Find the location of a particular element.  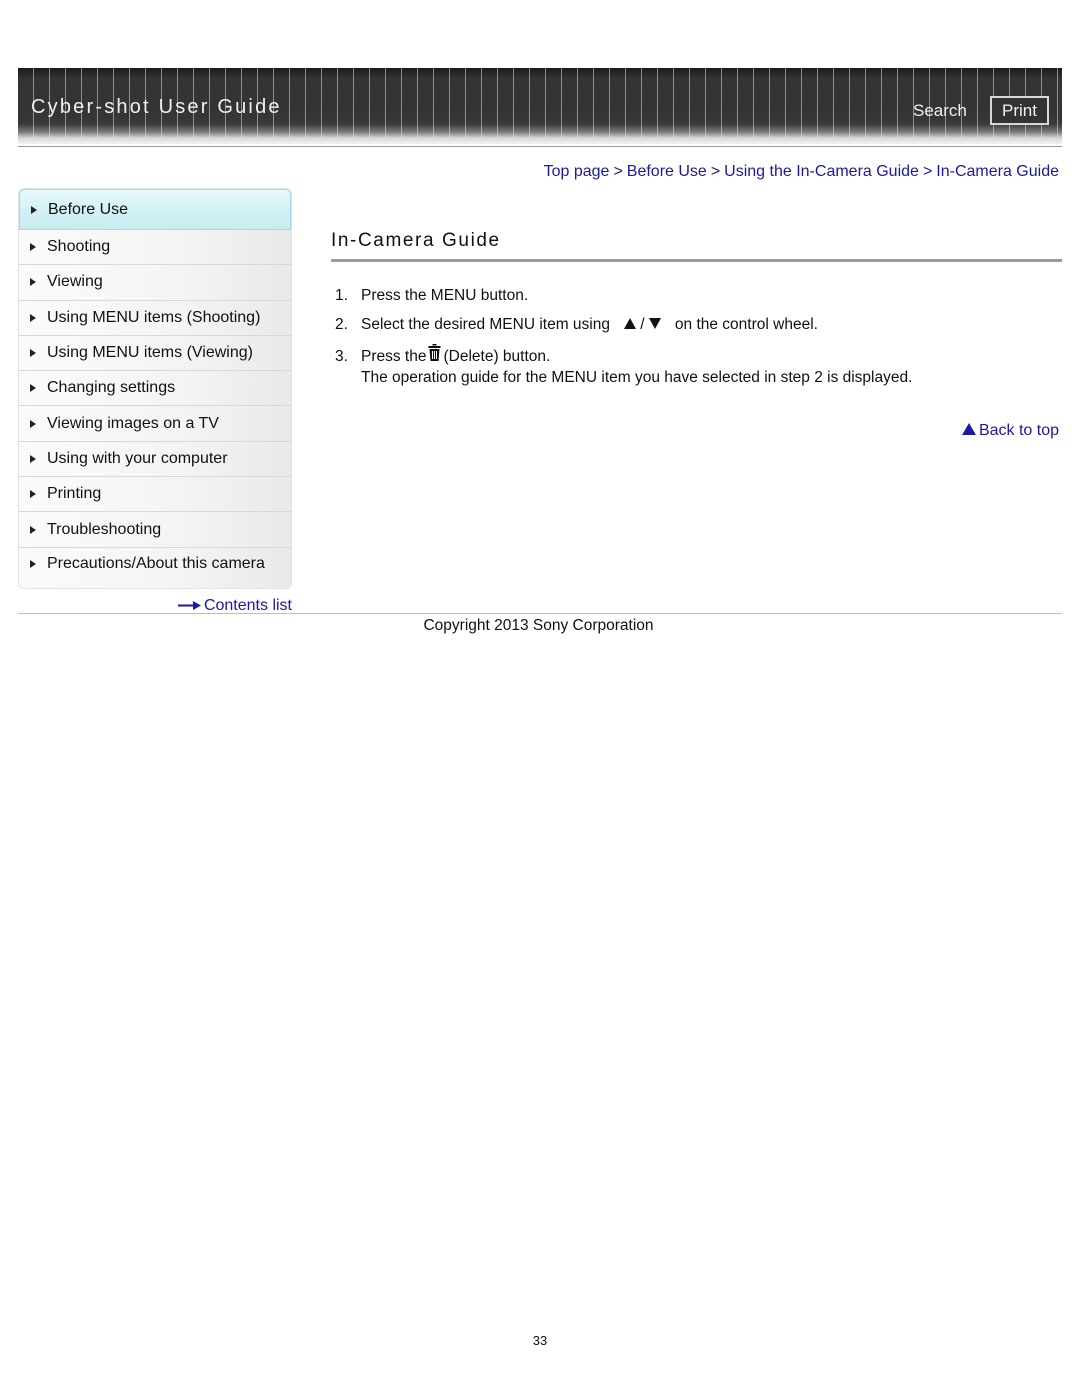

sidebar-item-viewing: Viewing is located at coordinates (155, 283).